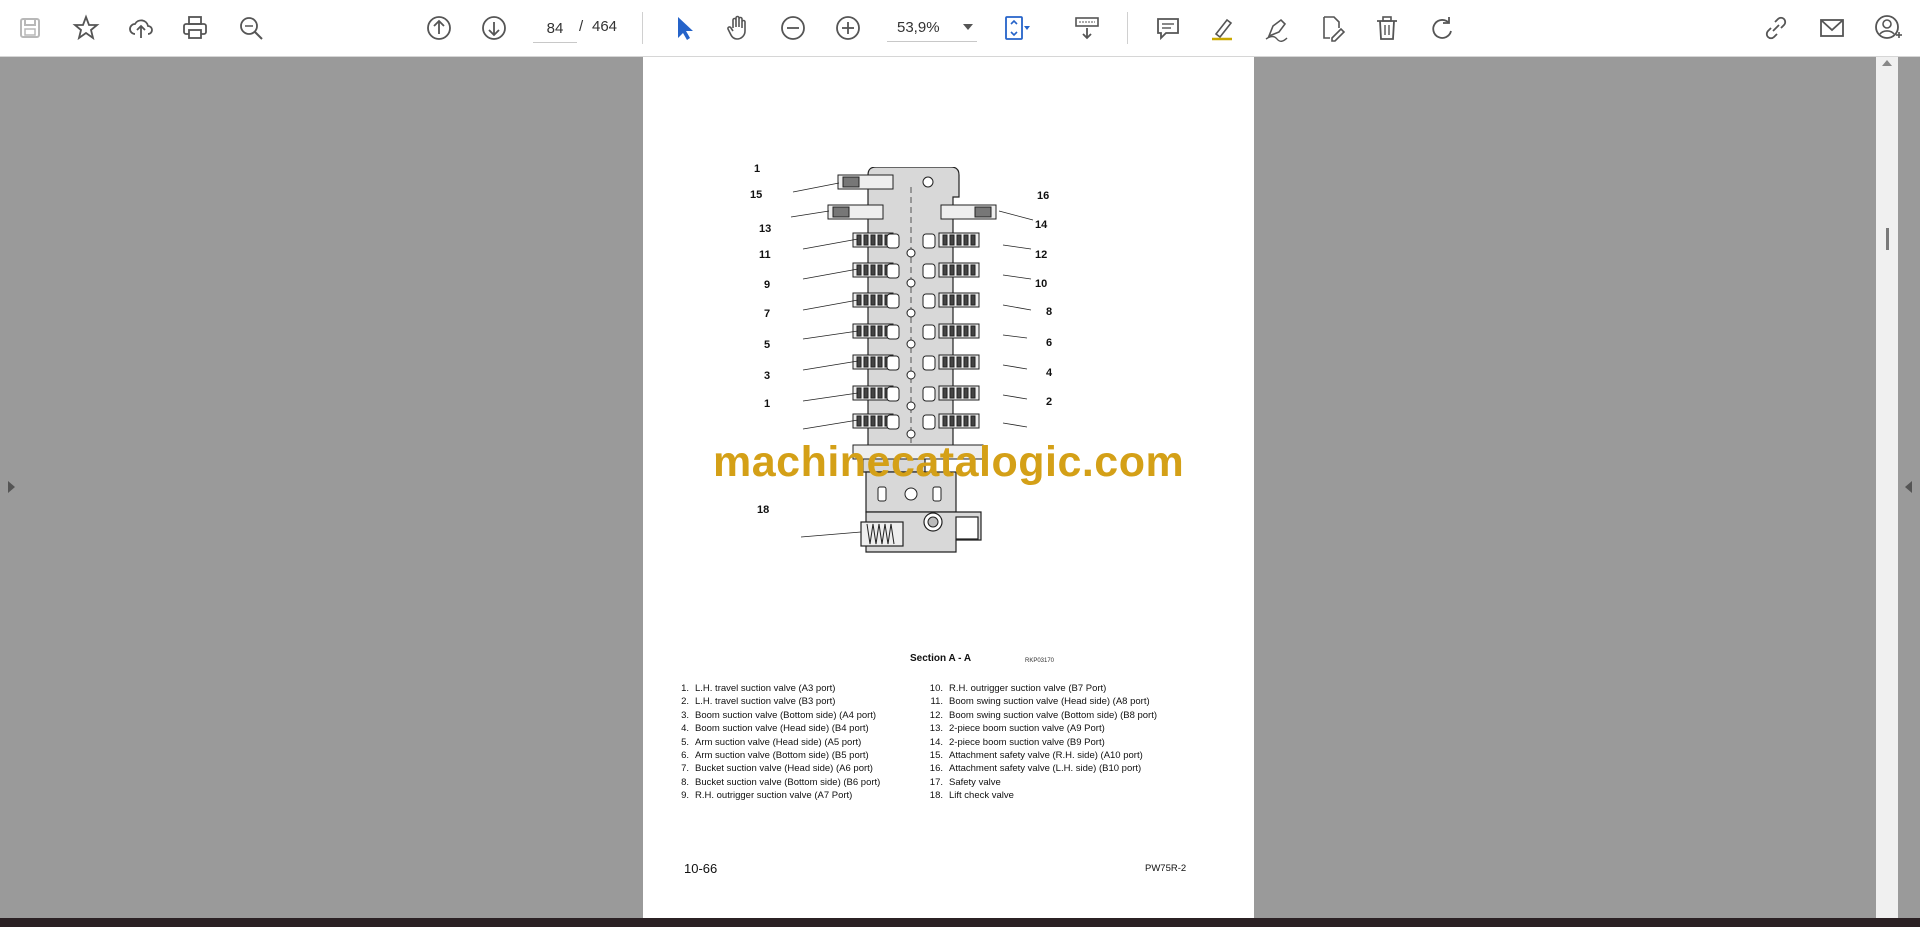  I want to click on zoom-out-icon, so click(793, 28).